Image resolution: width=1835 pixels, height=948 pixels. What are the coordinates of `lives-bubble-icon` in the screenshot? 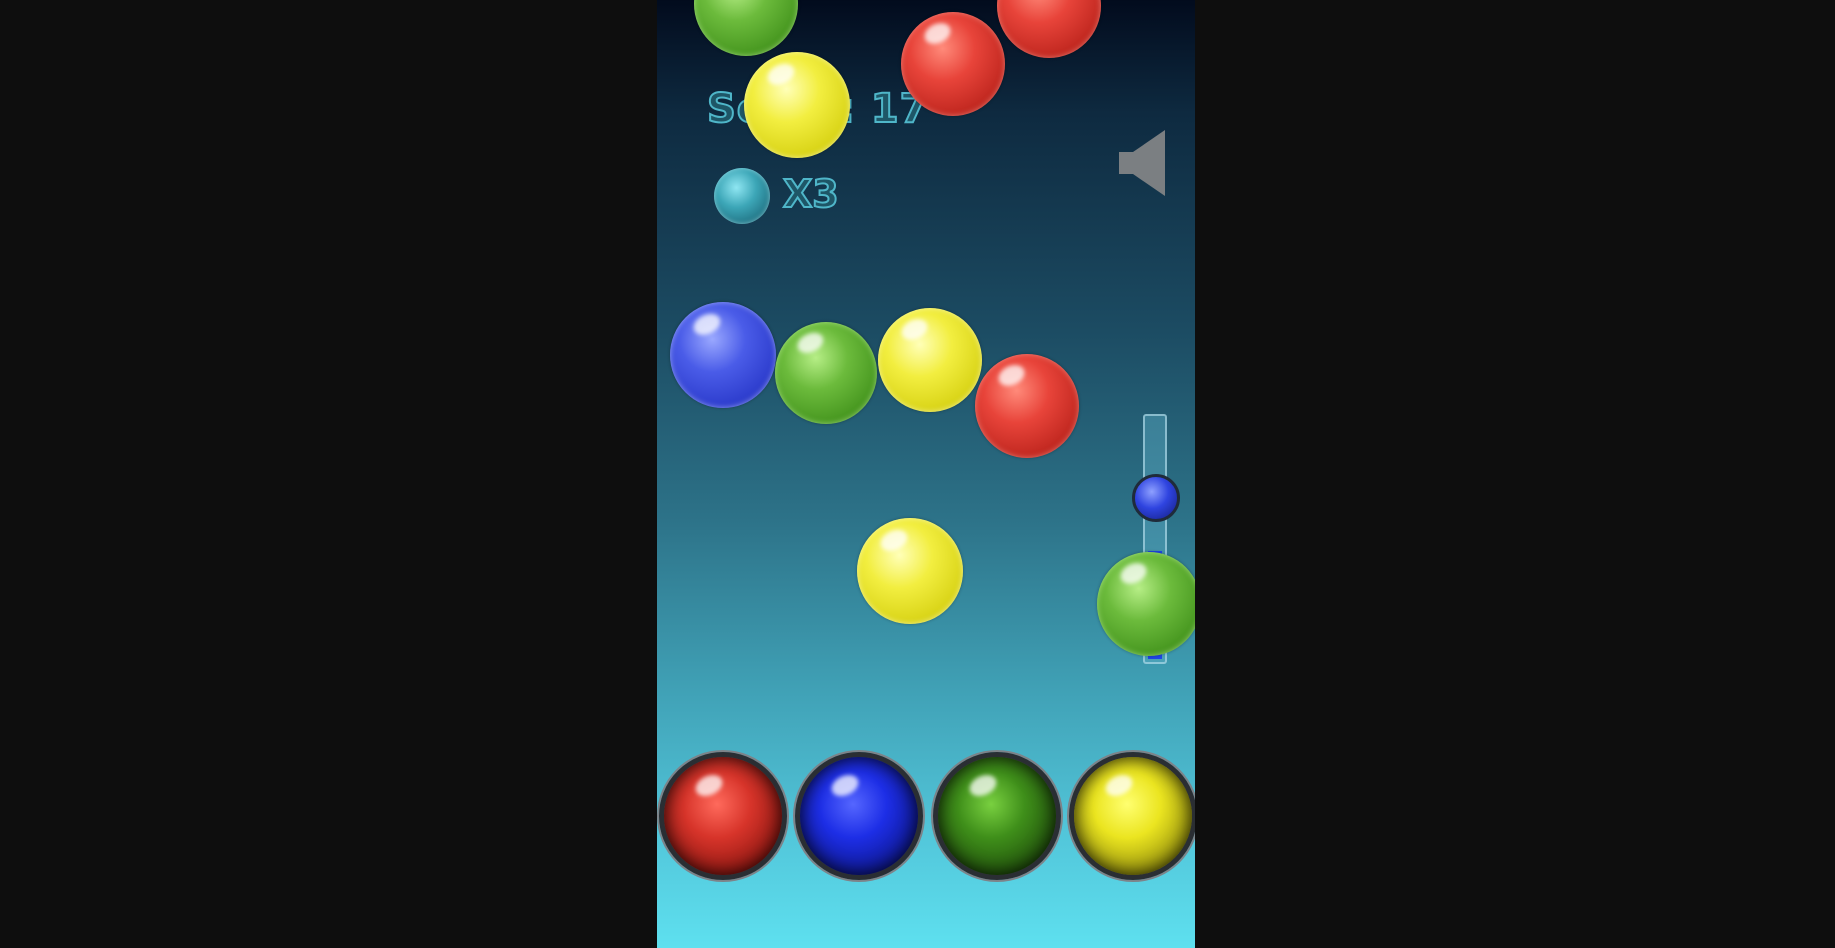 It's located at (742, 196).